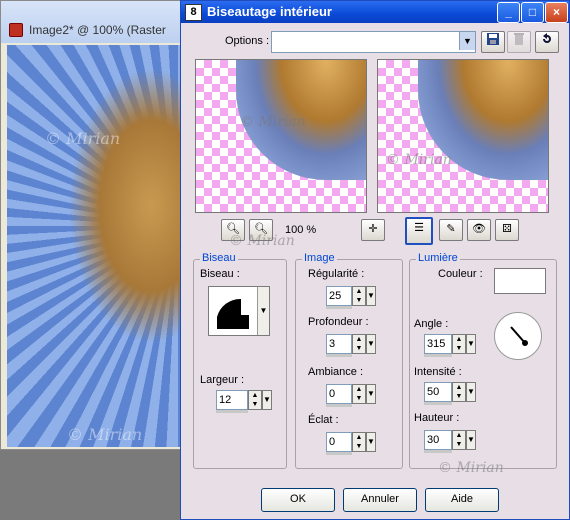  I want to click on eyedropper-button: ✎, so click(451, 230).